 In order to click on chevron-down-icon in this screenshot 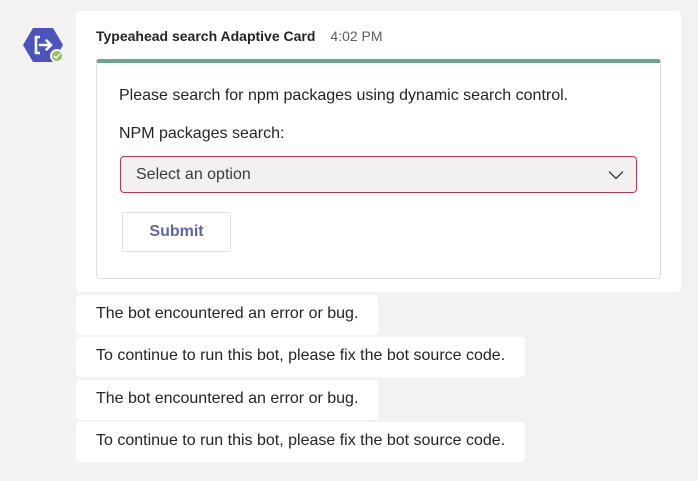, I will do `click(616, 175)`.